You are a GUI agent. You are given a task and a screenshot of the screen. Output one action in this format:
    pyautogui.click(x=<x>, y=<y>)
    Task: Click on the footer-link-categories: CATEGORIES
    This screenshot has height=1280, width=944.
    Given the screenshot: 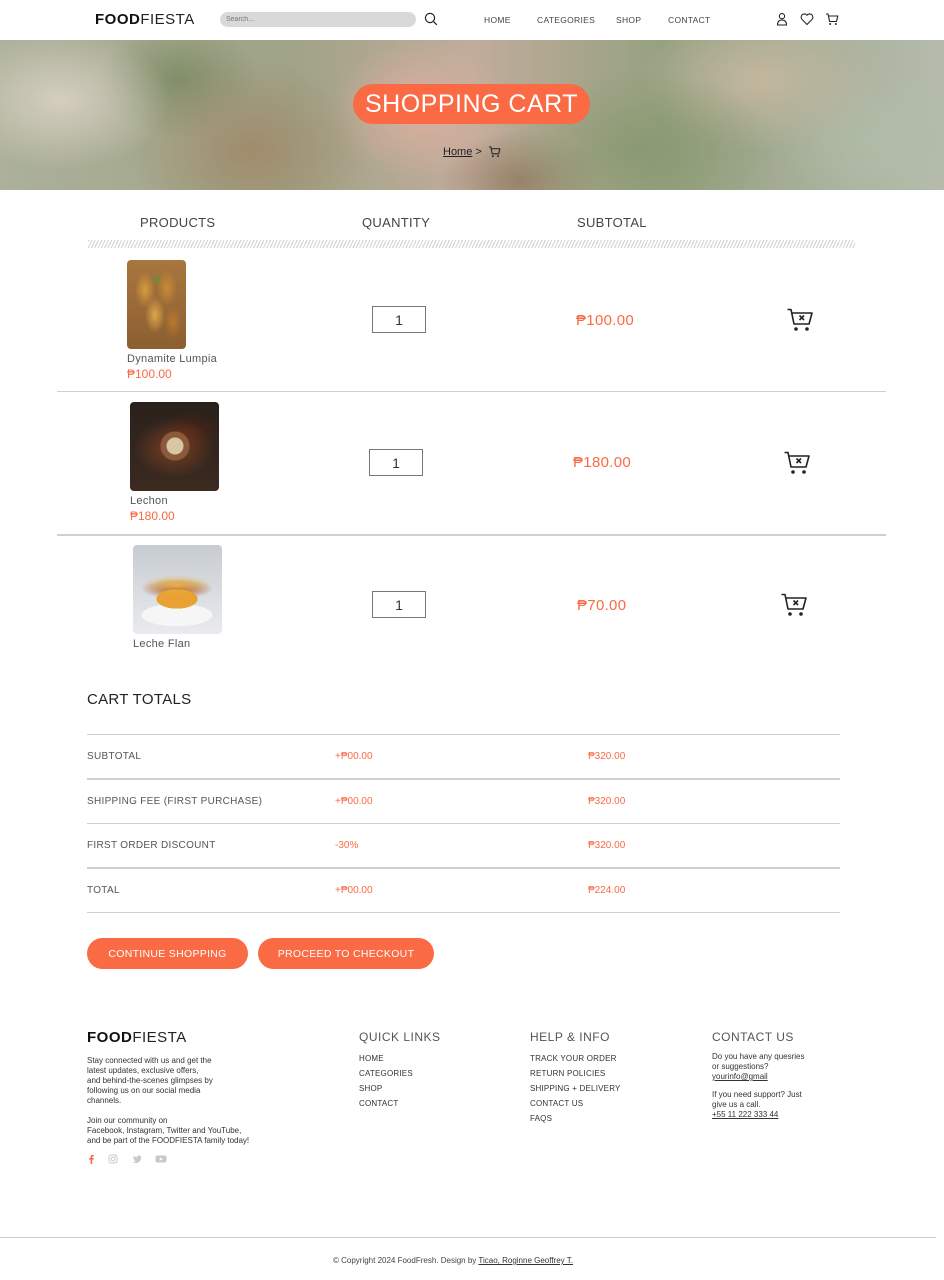 What is the action you would take?
    pyautogui.click(x=386, y=1073)
    